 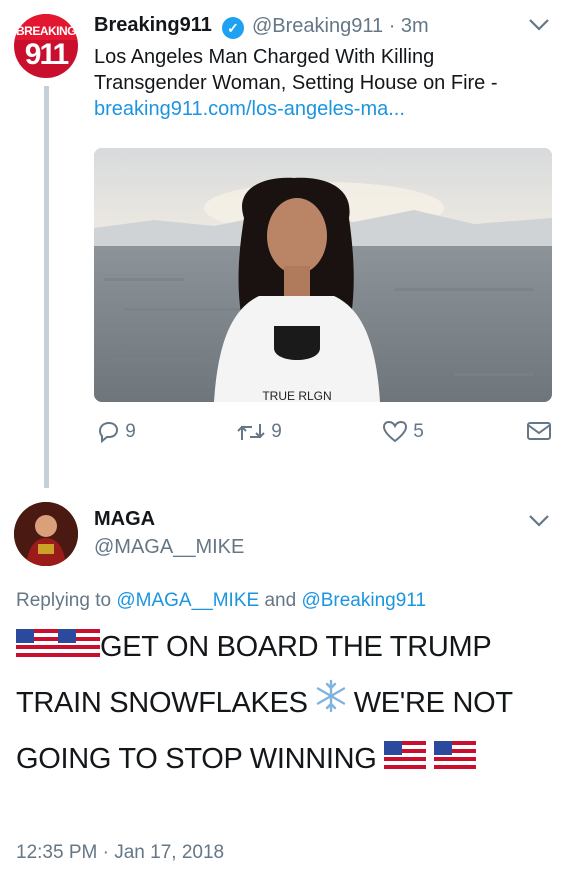 I want to click on avatar-illustration, so click(x=46, y=534).